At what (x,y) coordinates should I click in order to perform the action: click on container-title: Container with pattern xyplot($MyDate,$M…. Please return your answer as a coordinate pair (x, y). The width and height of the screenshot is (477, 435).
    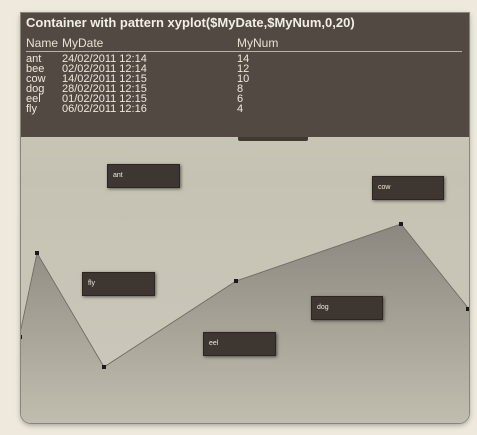
    Looking at the image, I should click on (190, 22).